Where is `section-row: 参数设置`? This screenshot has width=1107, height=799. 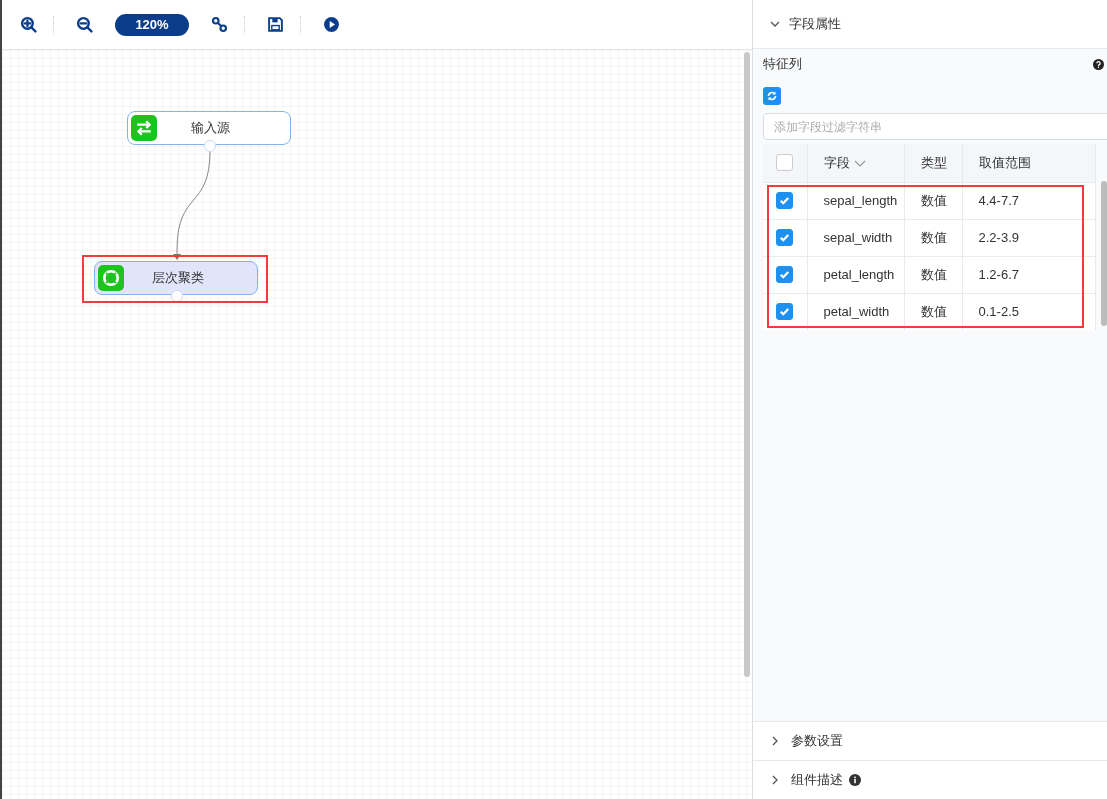
section-row: 参数设置 is located at coordinates (930, 740).